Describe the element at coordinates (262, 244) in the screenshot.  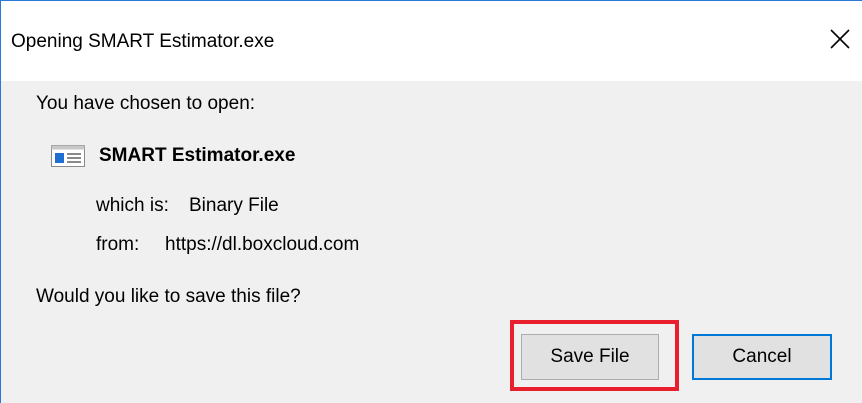
I see `source-url-value: https://dl.boxcloud.com` at that location.